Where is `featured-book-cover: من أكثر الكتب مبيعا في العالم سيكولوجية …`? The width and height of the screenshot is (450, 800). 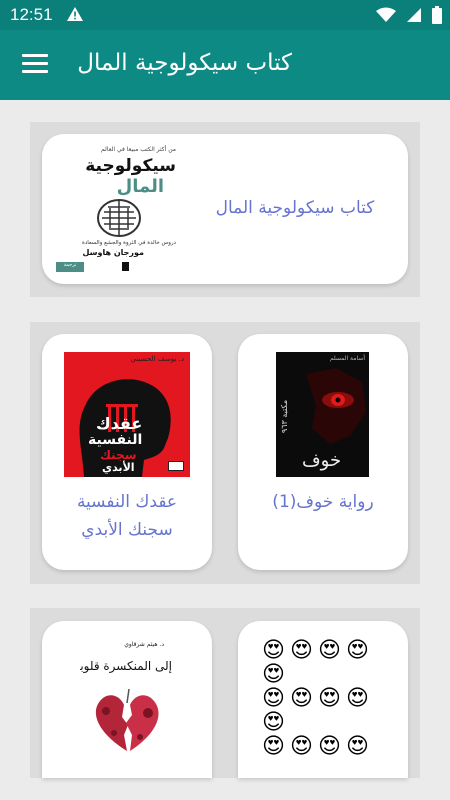
featured-book-cover: من أكثر الكتب مبيعا في العالم سيكولوجية … is located at coordinates (116, 209).